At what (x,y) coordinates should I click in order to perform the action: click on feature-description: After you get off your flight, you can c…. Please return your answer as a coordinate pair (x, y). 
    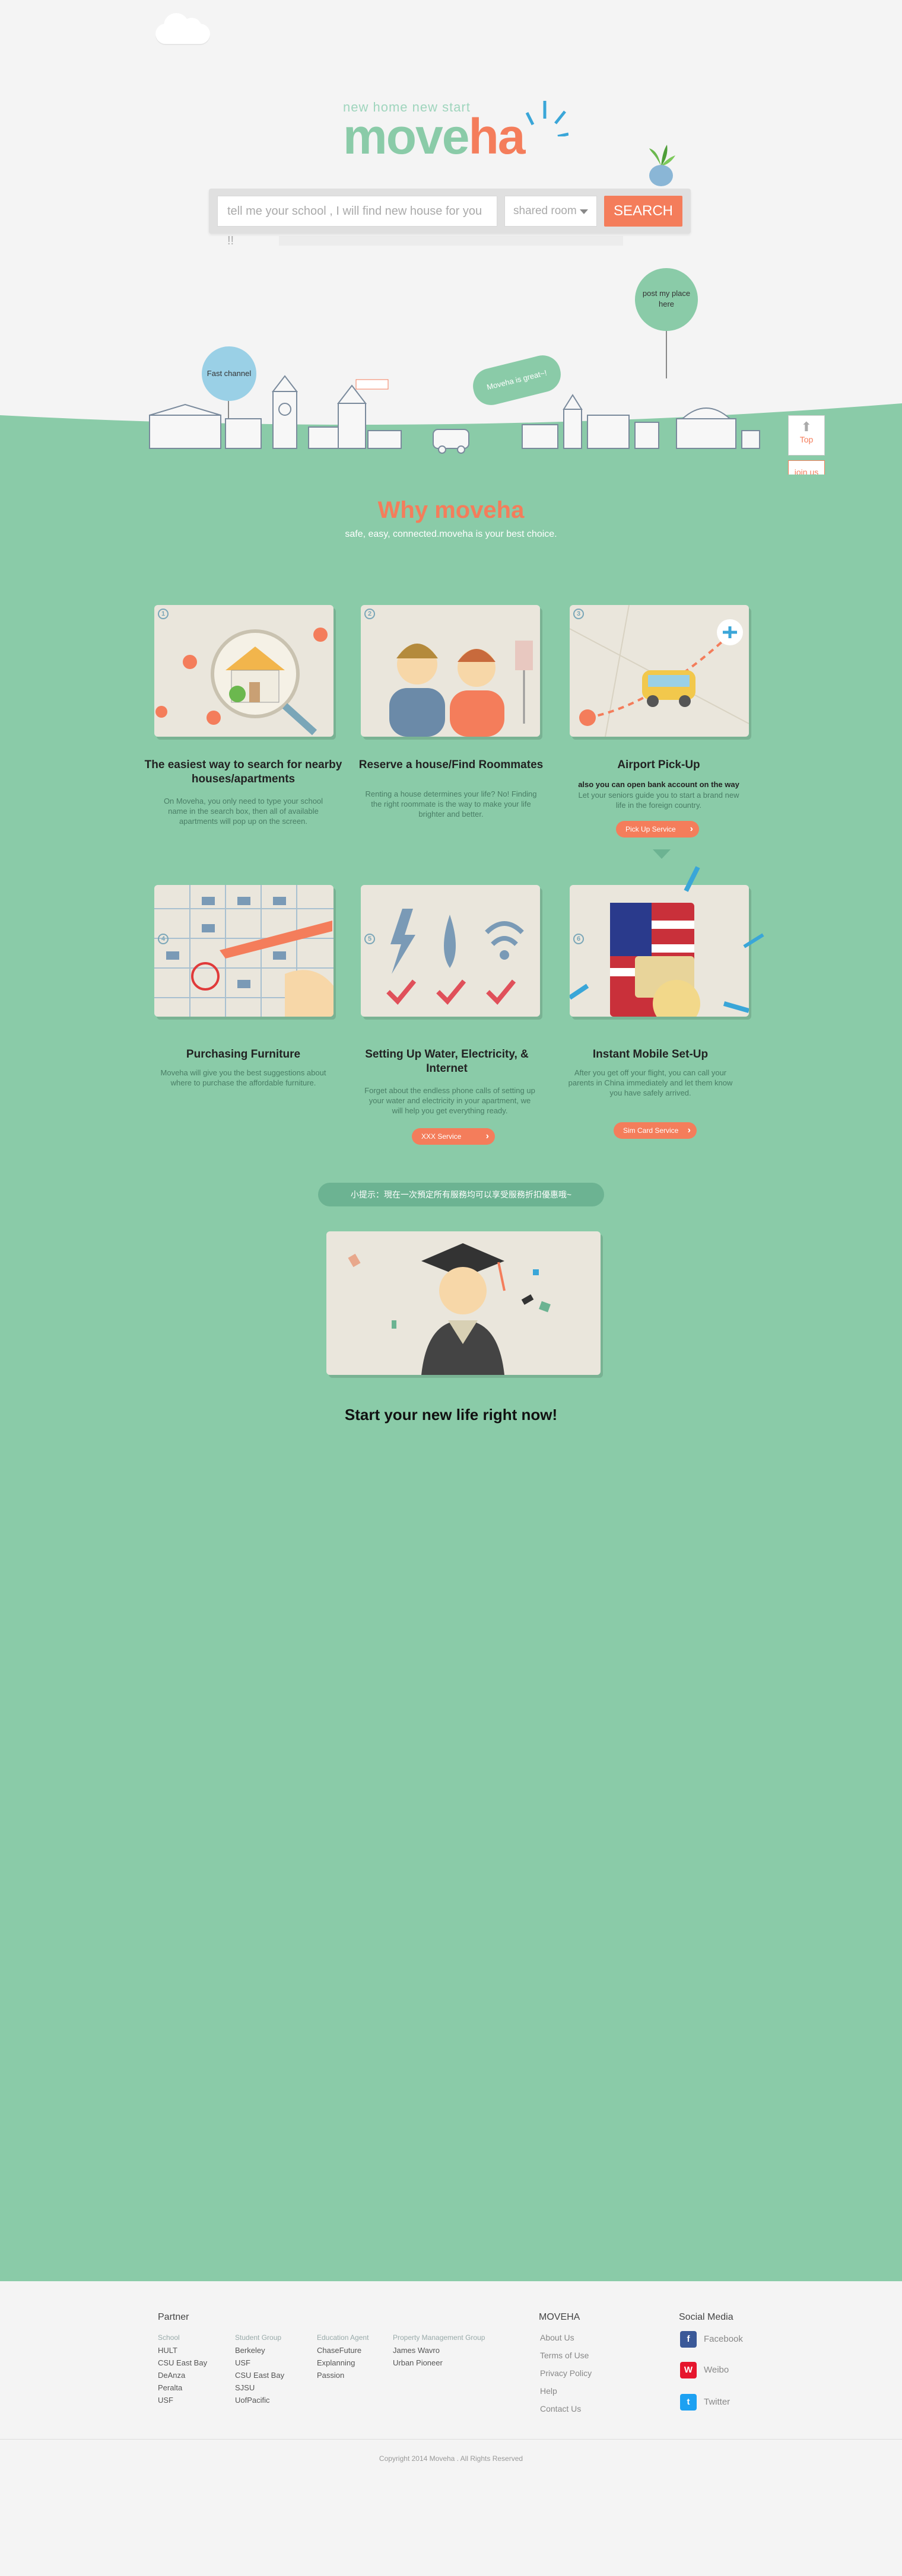
    Looking at the image, I should click on (650, 1082).